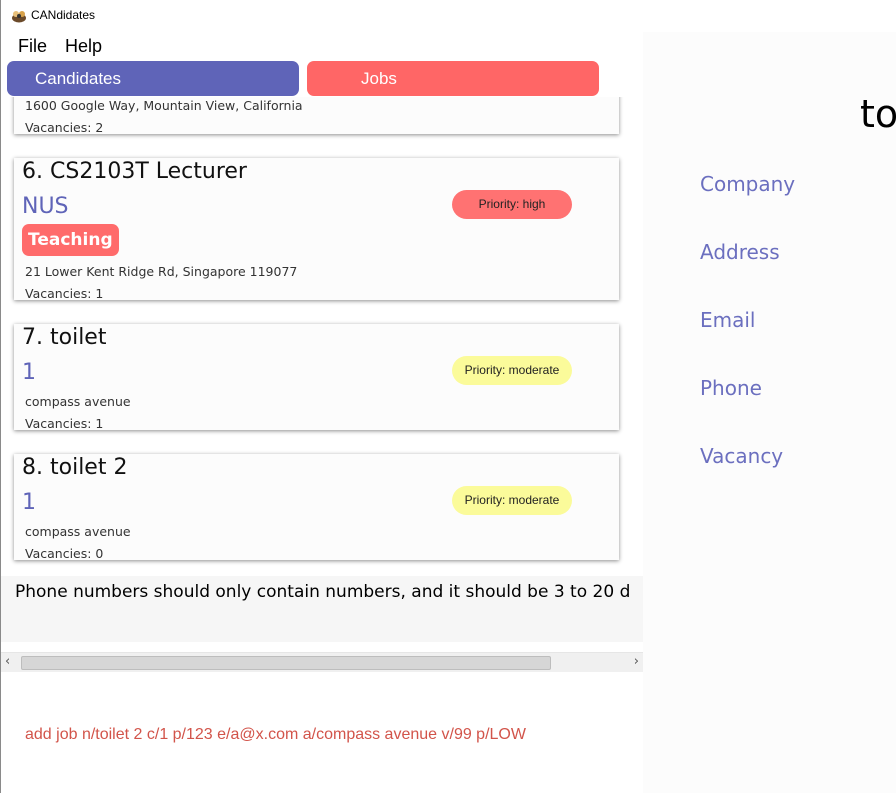  Describe the element at coordinates (32, 467) in the screenshot. I see `job-index: 8.` at that location.